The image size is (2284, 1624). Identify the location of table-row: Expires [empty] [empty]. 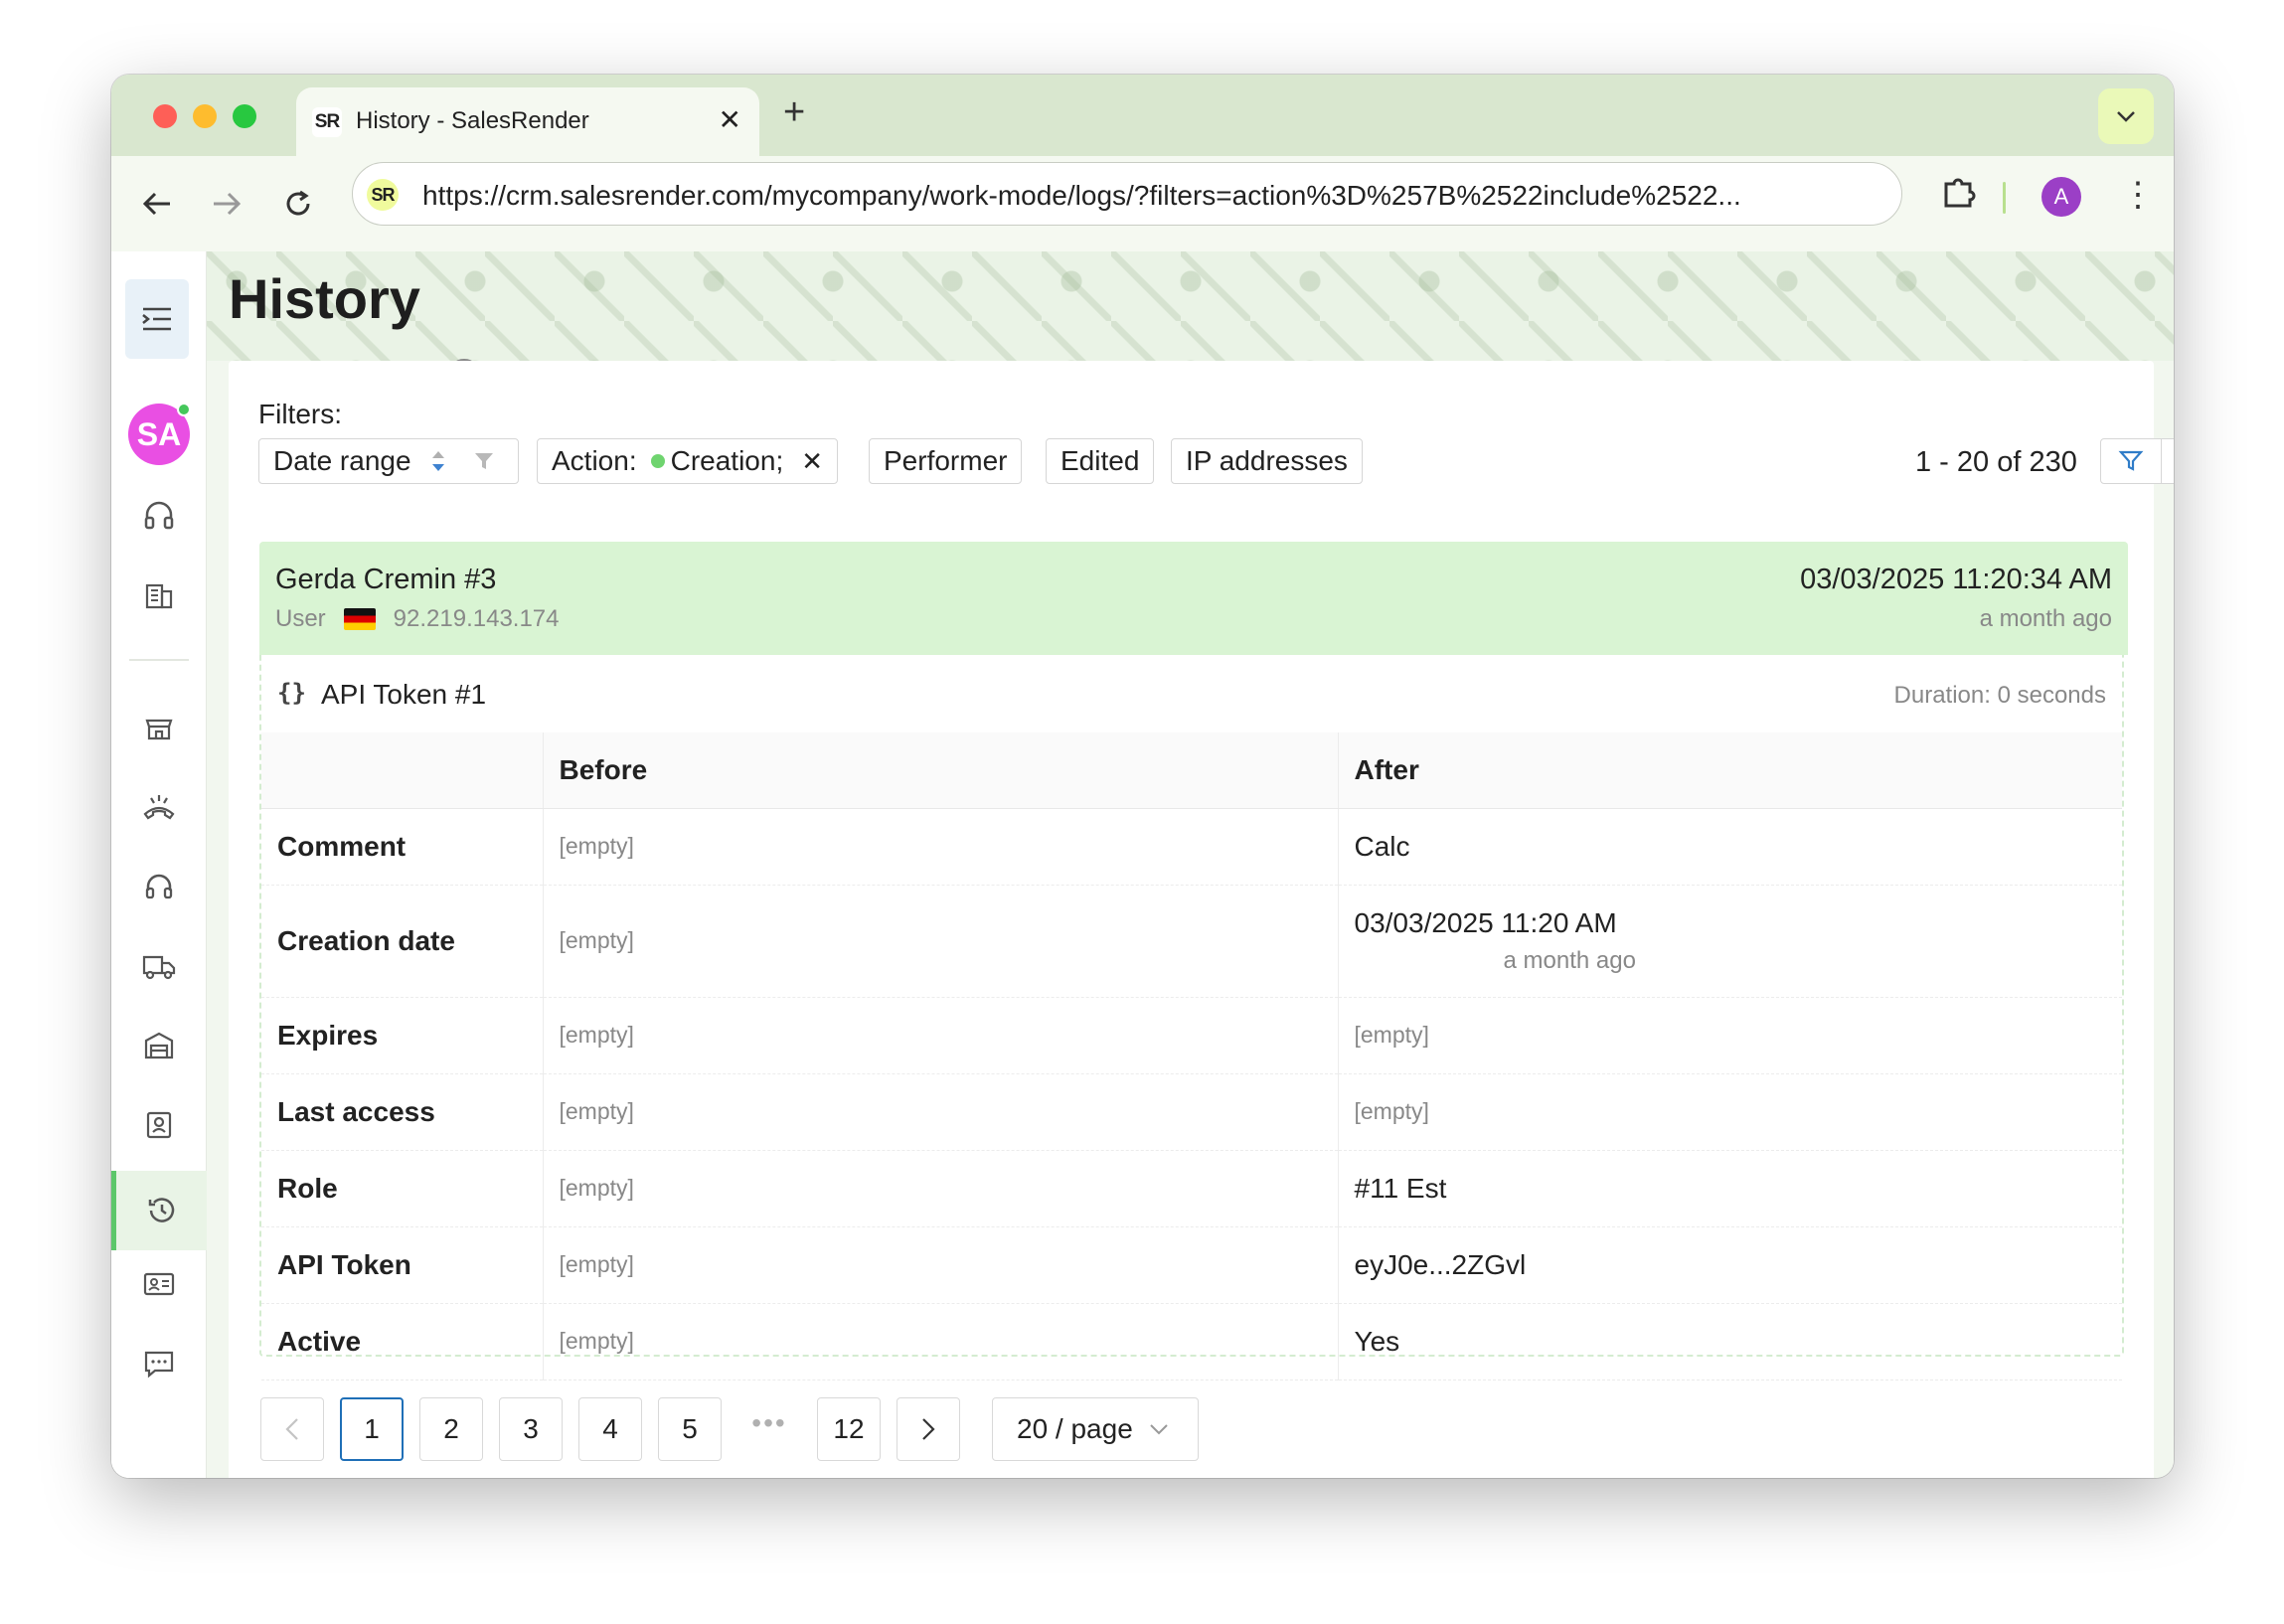
(1192, 1035).